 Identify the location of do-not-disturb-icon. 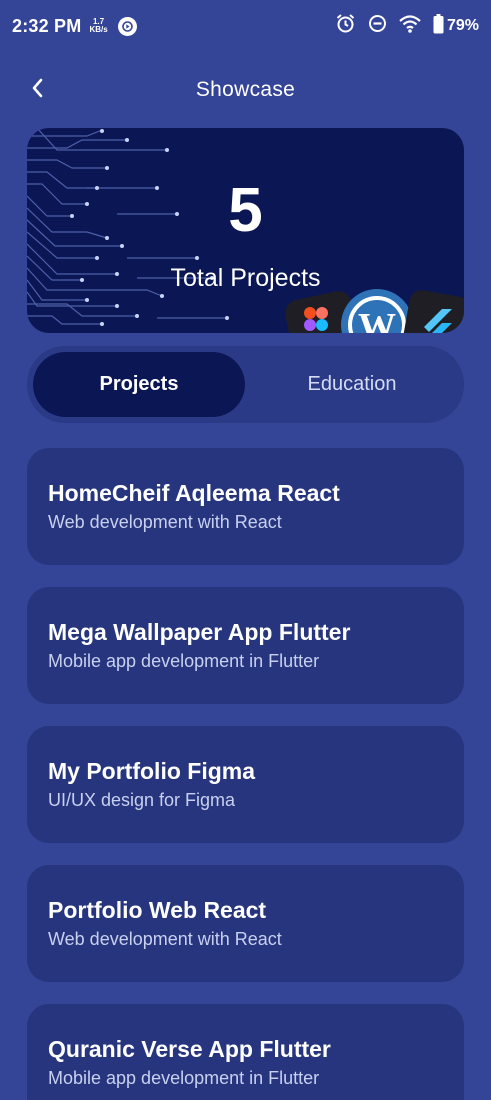
(377, 26).